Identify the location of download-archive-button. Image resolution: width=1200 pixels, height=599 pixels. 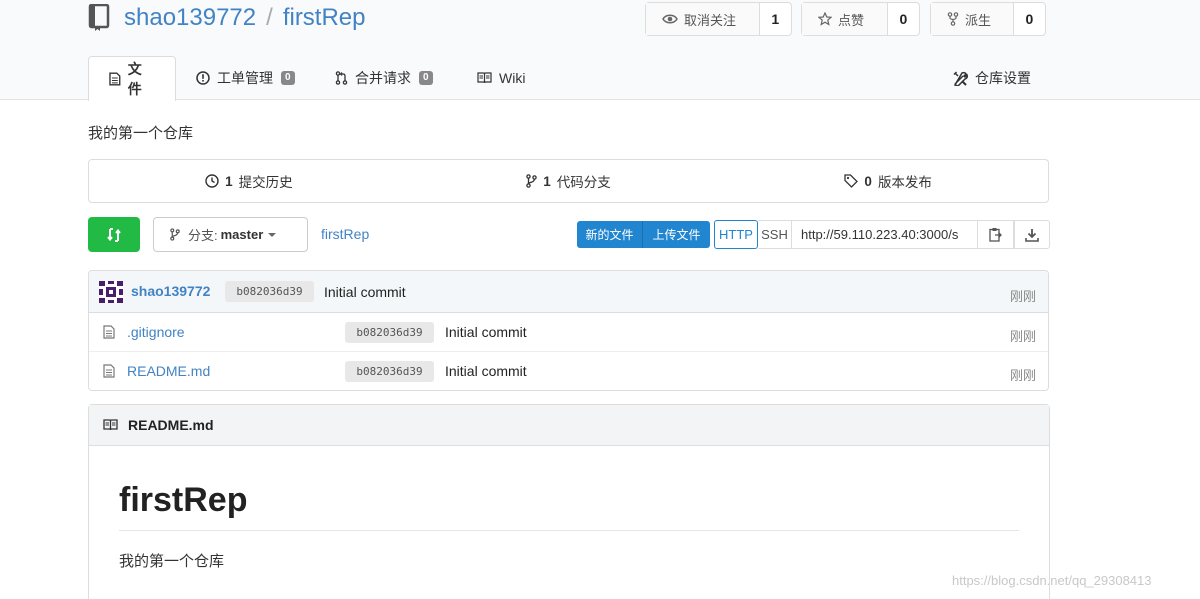
(1032, 234).